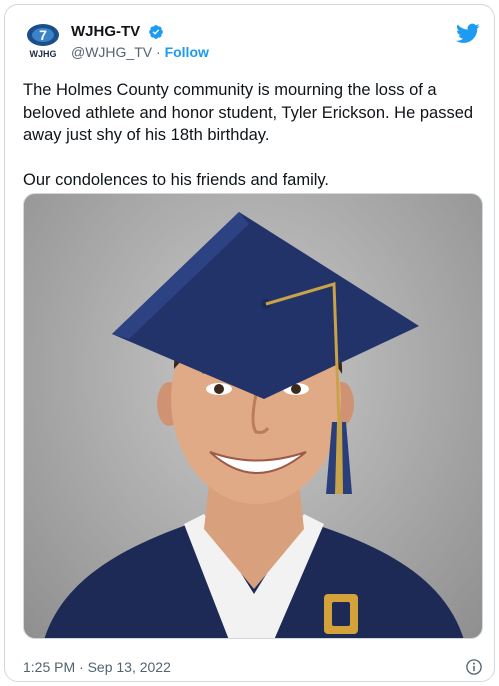 This screenshot has width=499, height=686. Describe the element at coordinates (187, 52) in the screenshot. I see `follow-button: Follow` at that location.